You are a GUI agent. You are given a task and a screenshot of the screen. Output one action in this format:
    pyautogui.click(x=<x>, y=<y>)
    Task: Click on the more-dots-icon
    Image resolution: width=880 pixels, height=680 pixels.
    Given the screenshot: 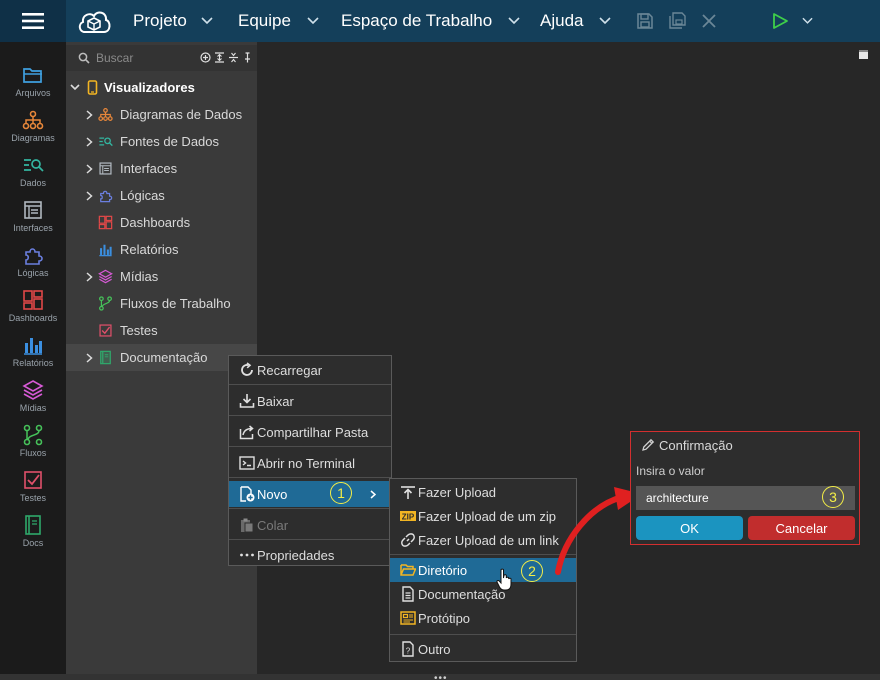 What is the action you would take?
    pyautogui.click(x=247, y=555)
    